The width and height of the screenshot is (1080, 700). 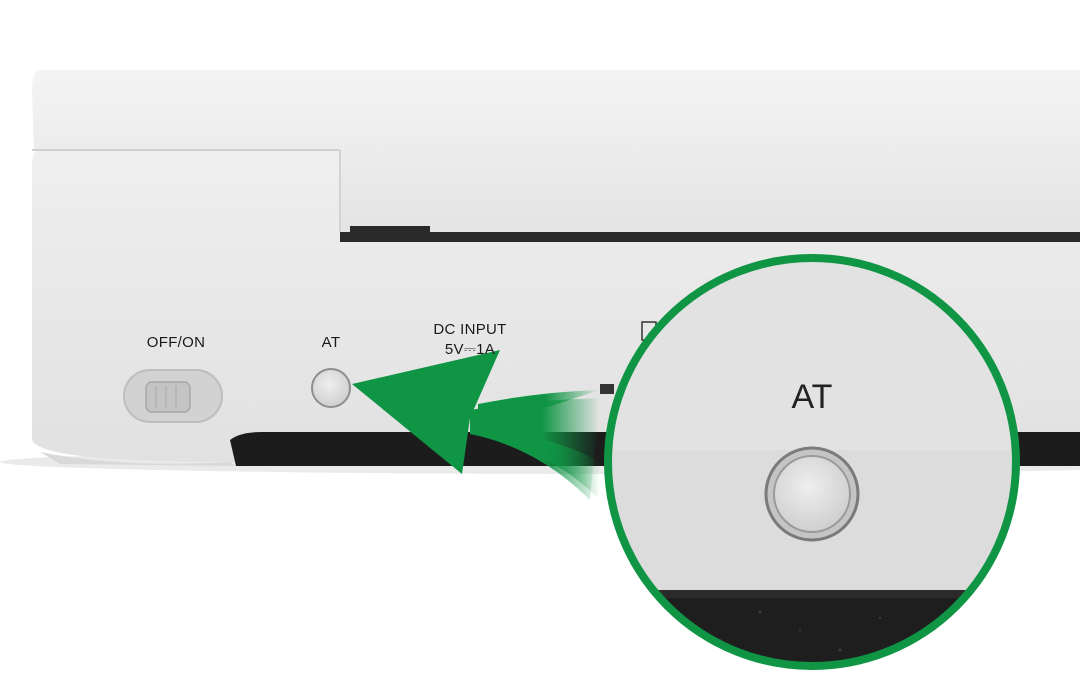 What do you see at coordinates (168, 397) in the screenshot?
I see `power-switch-knob` at bounding box center [168, 397].